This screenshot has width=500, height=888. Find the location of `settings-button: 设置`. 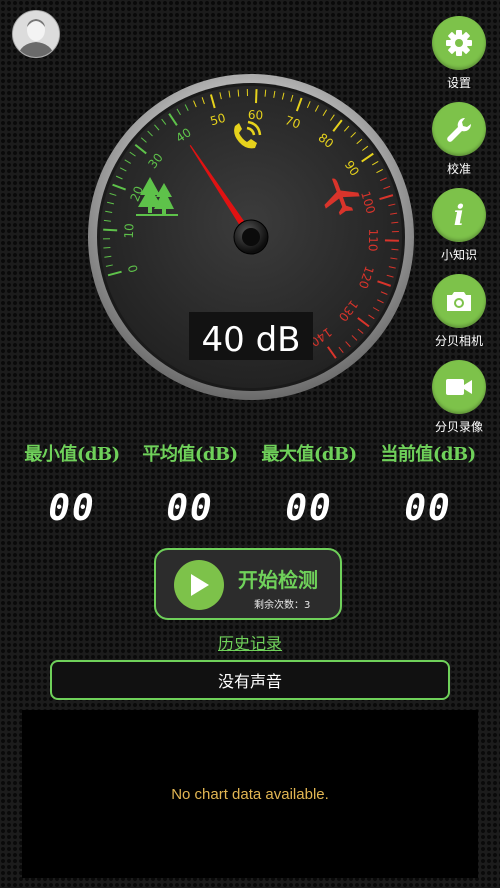

settings-button: 设置 is located at coordinates (459, 53).